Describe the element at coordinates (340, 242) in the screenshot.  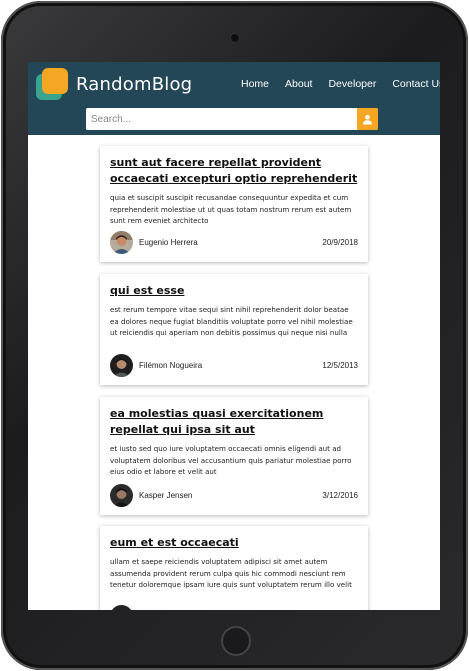
I see `post-date: 20/9/2018` at that location.